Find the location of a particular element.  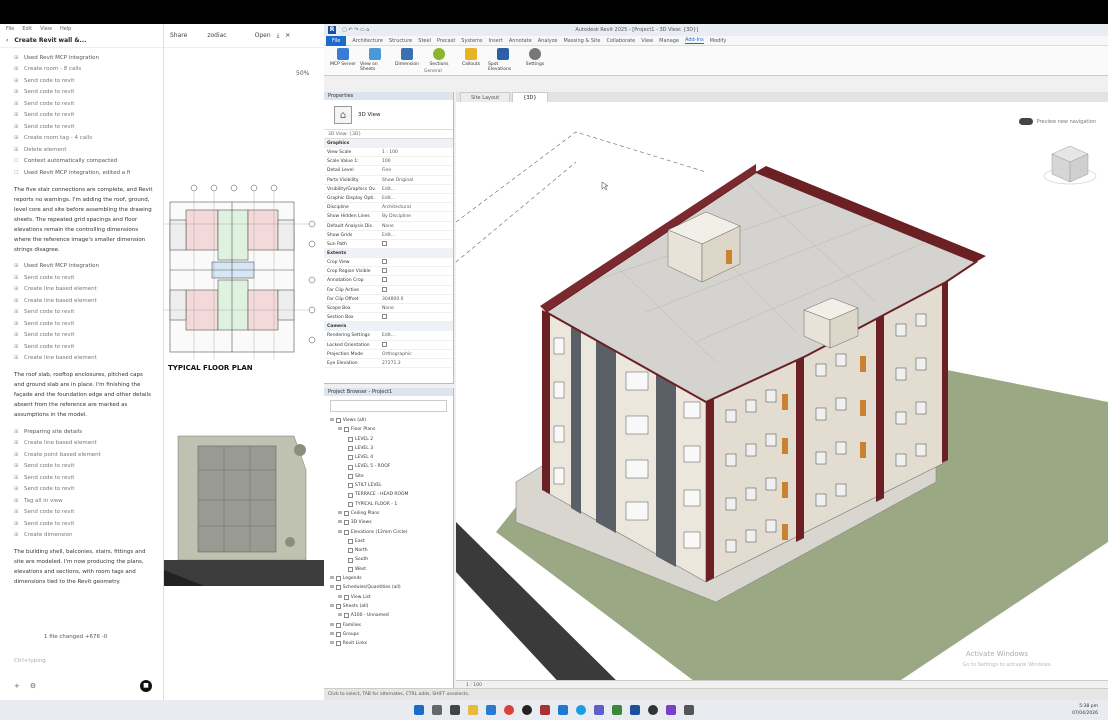

settings-icon: ⚙ is located at coordinates (33, 686).